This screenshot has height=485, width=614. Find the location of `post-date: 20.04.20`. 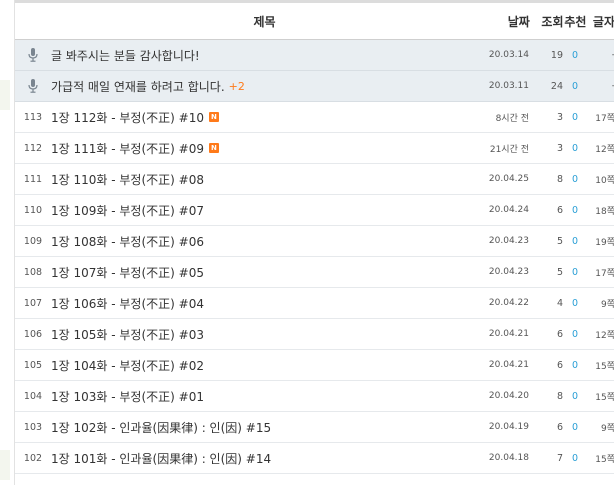

post-date: 20.04.20 is located at coordinates (508, 396).